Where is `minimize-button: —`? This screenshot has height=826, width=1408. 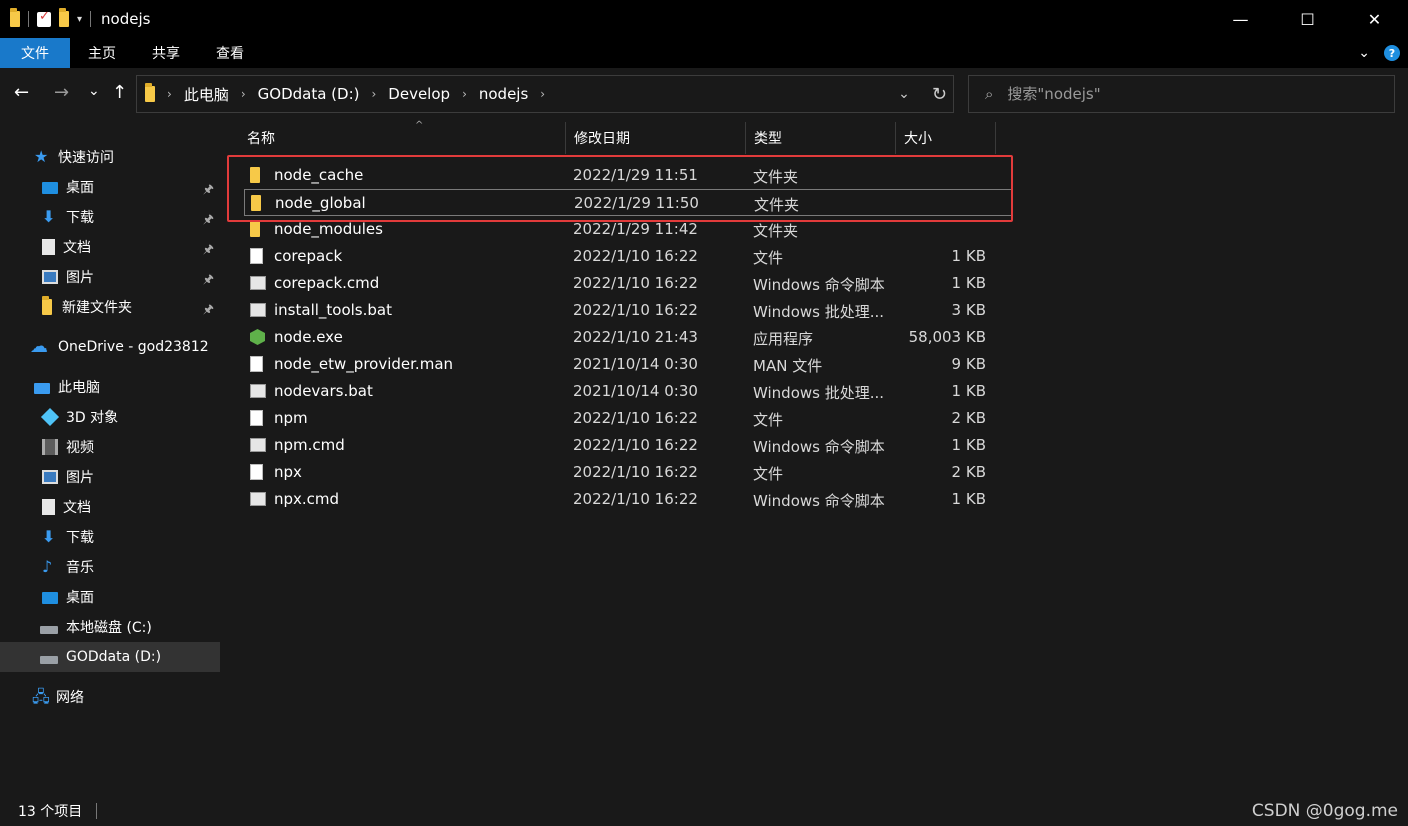
minimize-button: — is located at coordinates (1240, 19).